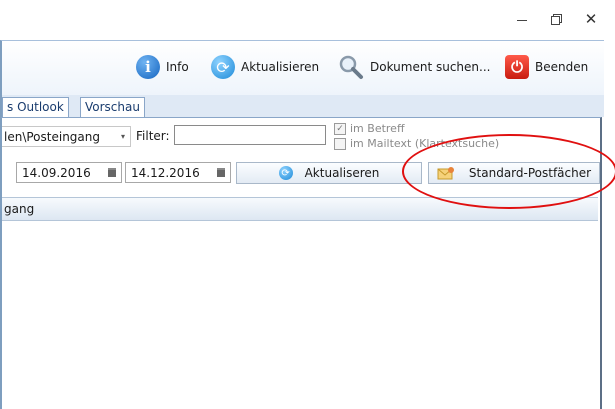 The width and height of the screenshot is (615, 409). Describe the element at coordinates (351, 67) in the screenshot. I see `magnifier-icon` at that location.